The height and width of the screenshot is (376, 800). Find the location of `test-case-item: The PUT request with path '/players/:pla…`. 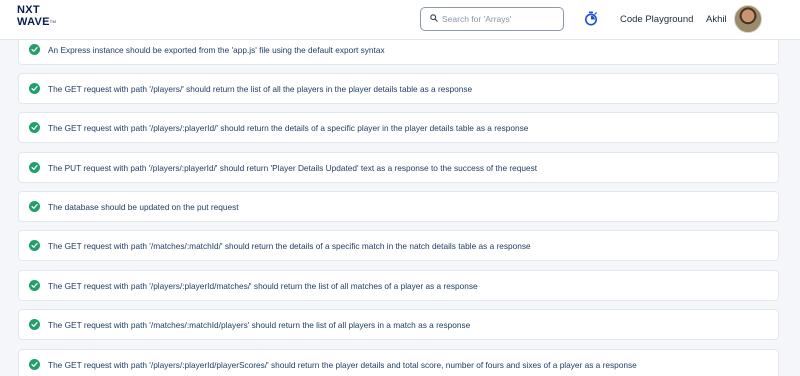

test-case-item: The PUT request with path '/players/:pla… is located at coordinates (398, 167).